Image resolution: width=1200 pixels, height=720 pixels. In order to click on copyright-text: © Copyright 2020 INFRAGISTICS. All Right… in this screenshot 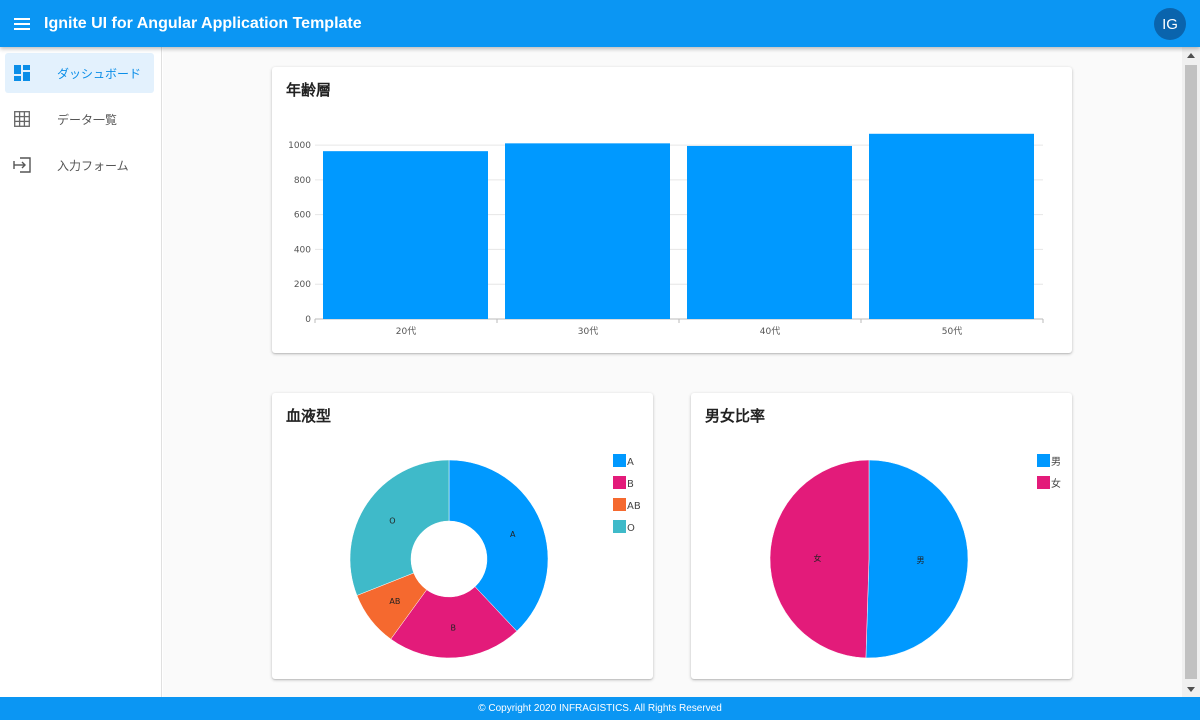, I will do `click(600, 708)`.